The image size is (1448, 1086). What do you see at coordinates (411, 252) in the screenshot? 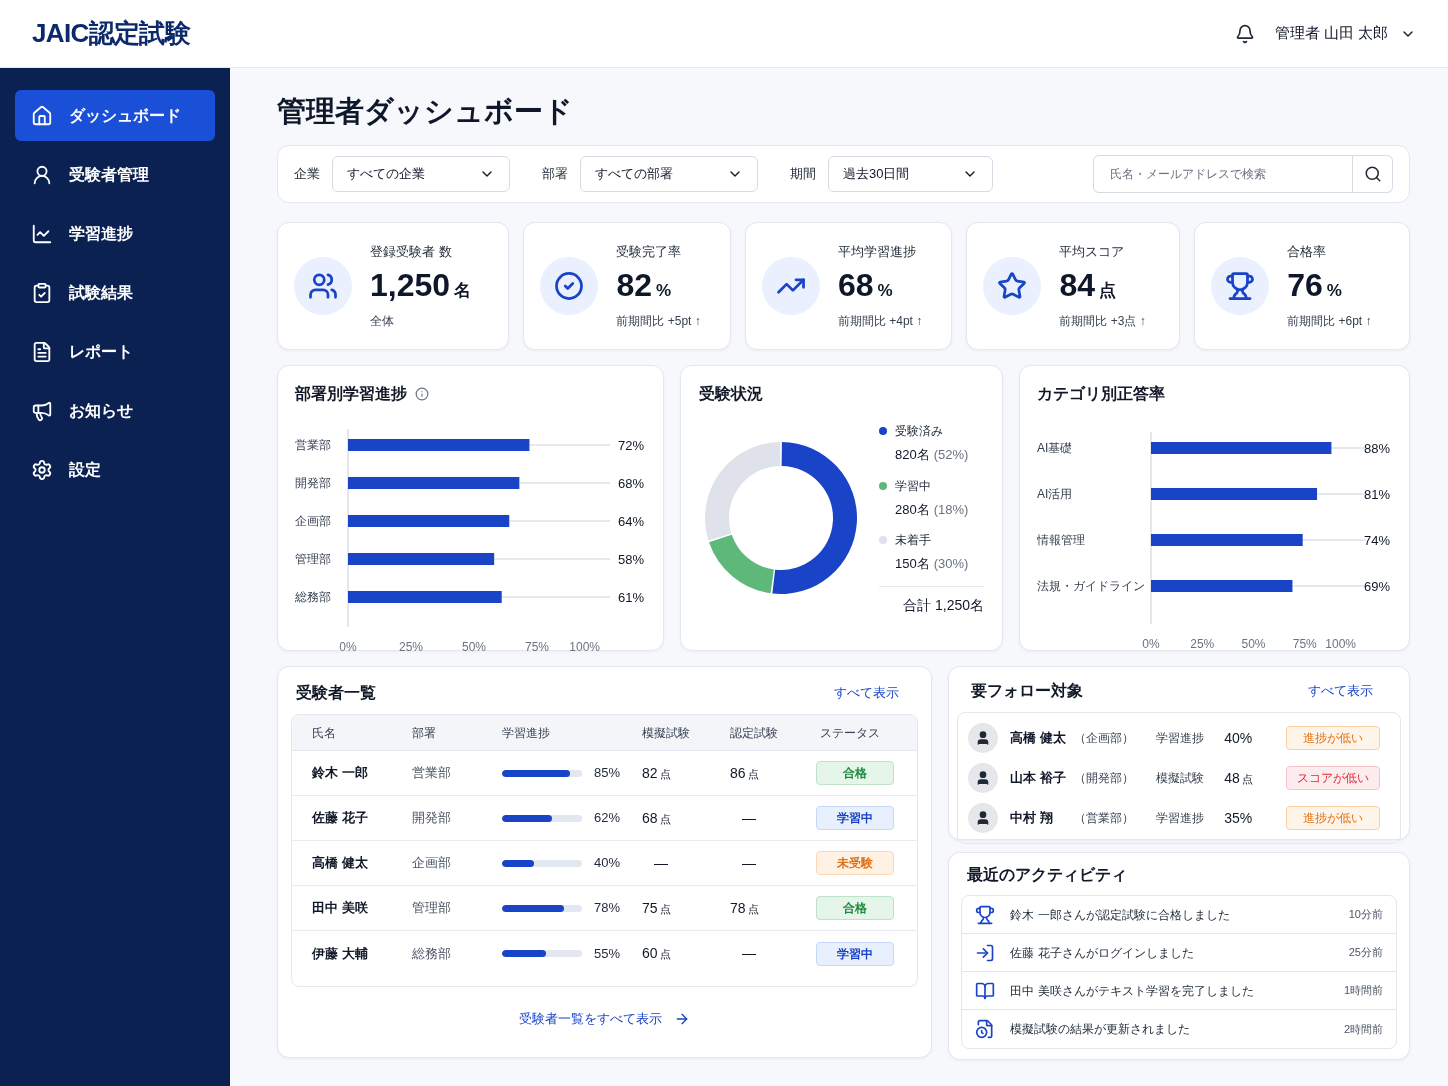
I see `stat-label: 登録受験者 数` at bounding box center [411, 252].